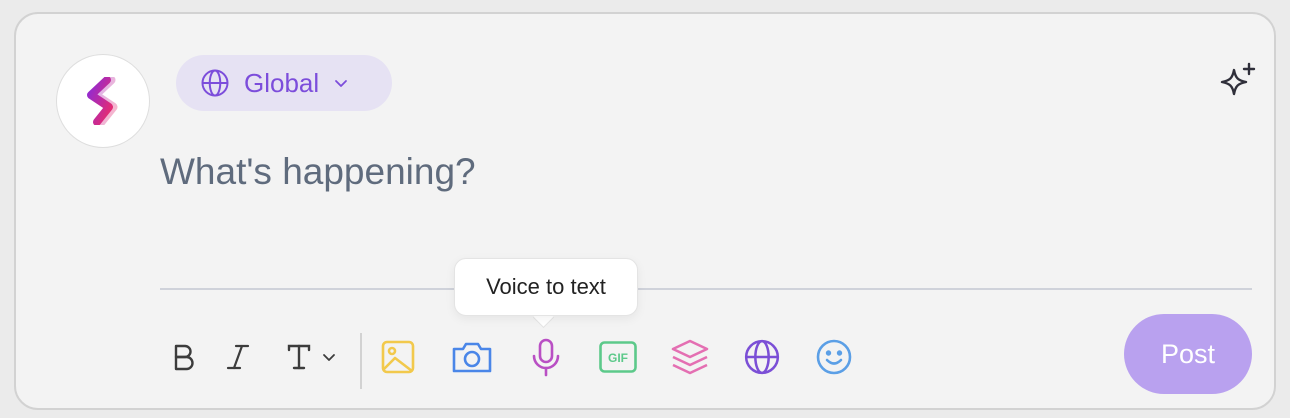 Image resolution: width=1290 pixels, height=418 pixels. I want to click on italic-button, so click(238, 357).